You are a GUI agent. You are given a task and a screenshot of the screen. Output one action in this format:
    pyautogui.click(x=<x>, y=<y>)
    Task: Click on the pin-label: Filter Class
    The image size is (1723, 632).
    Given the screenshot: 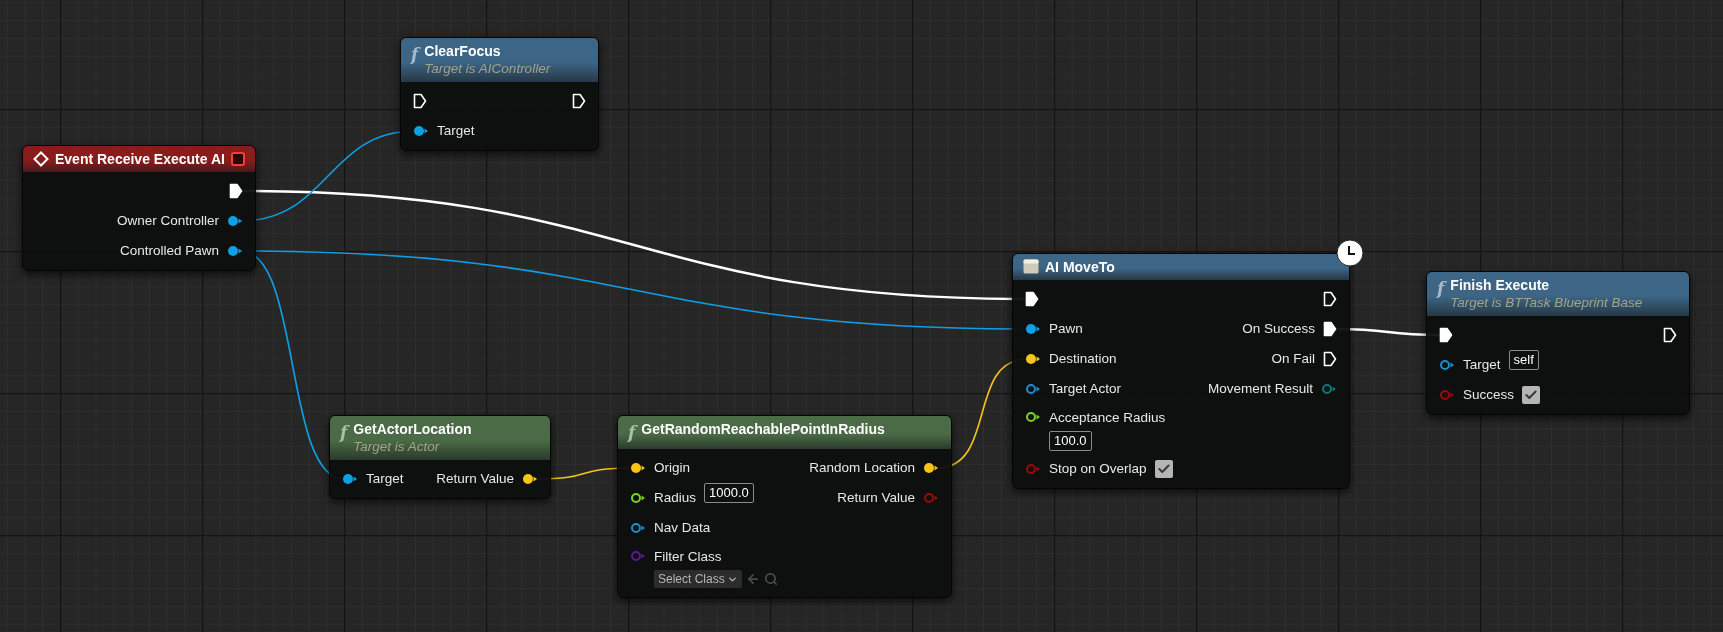 What is the action you would take?
    pyautogui.click(x=688, y=557)
    